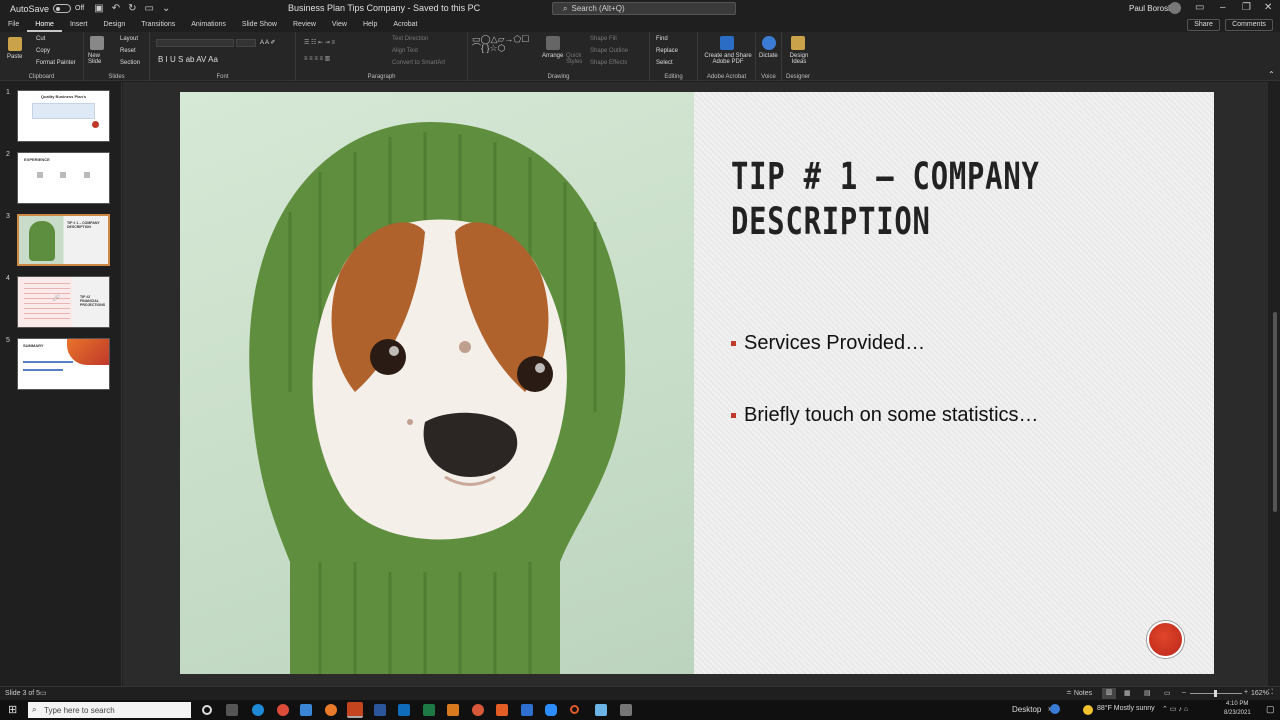  What do you see at coordinates (166, 8) in the screenshot?
I see `customize-qat-icon: ⌄` at bounding box center [166, 8].